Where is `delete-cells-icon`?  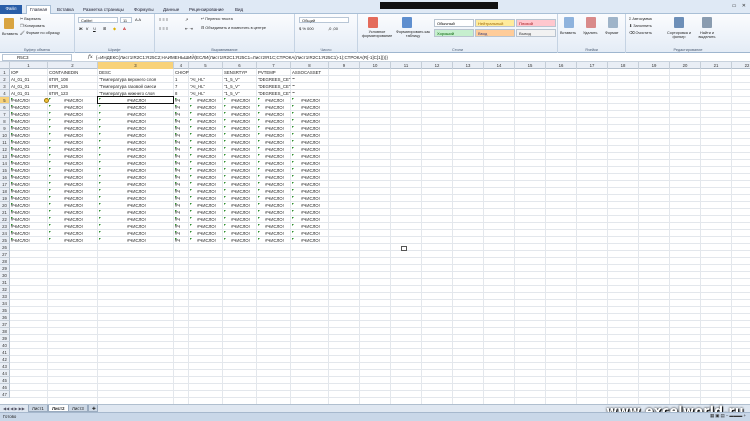
delete-cells-icon is located at coordinates (591, 22).